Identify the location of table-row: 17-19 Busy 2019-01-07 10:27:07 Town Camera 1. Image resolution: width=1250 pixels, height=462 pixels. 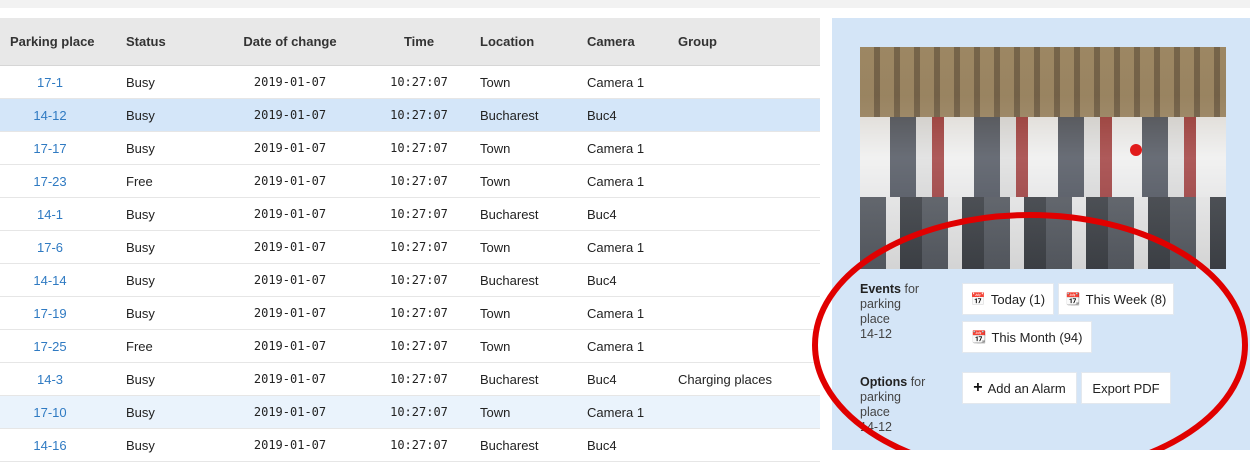
(410, 313).